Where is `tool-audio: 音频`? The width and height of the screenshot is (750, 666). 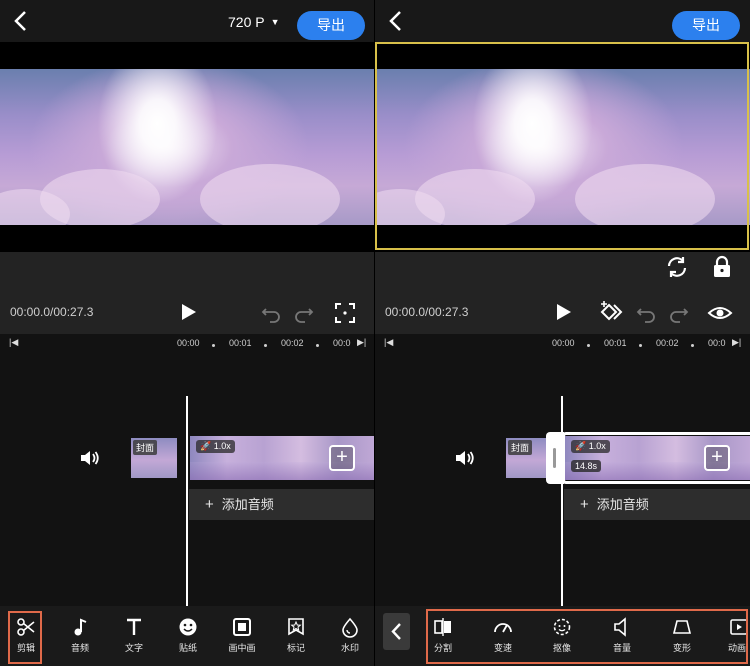
tool-audio: 音频 is located at coordinates (80, 635).